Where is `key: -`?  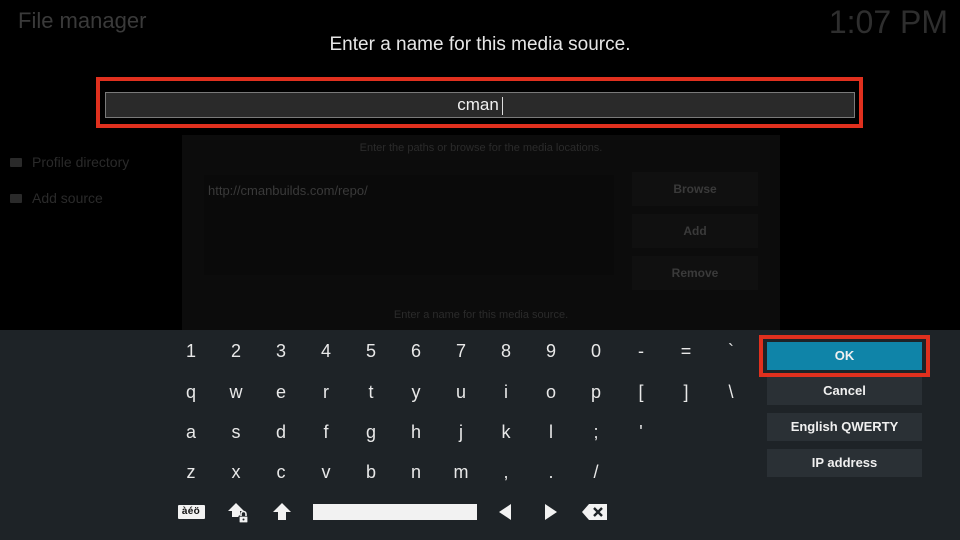
key: - is located at coordinates (641, 351).